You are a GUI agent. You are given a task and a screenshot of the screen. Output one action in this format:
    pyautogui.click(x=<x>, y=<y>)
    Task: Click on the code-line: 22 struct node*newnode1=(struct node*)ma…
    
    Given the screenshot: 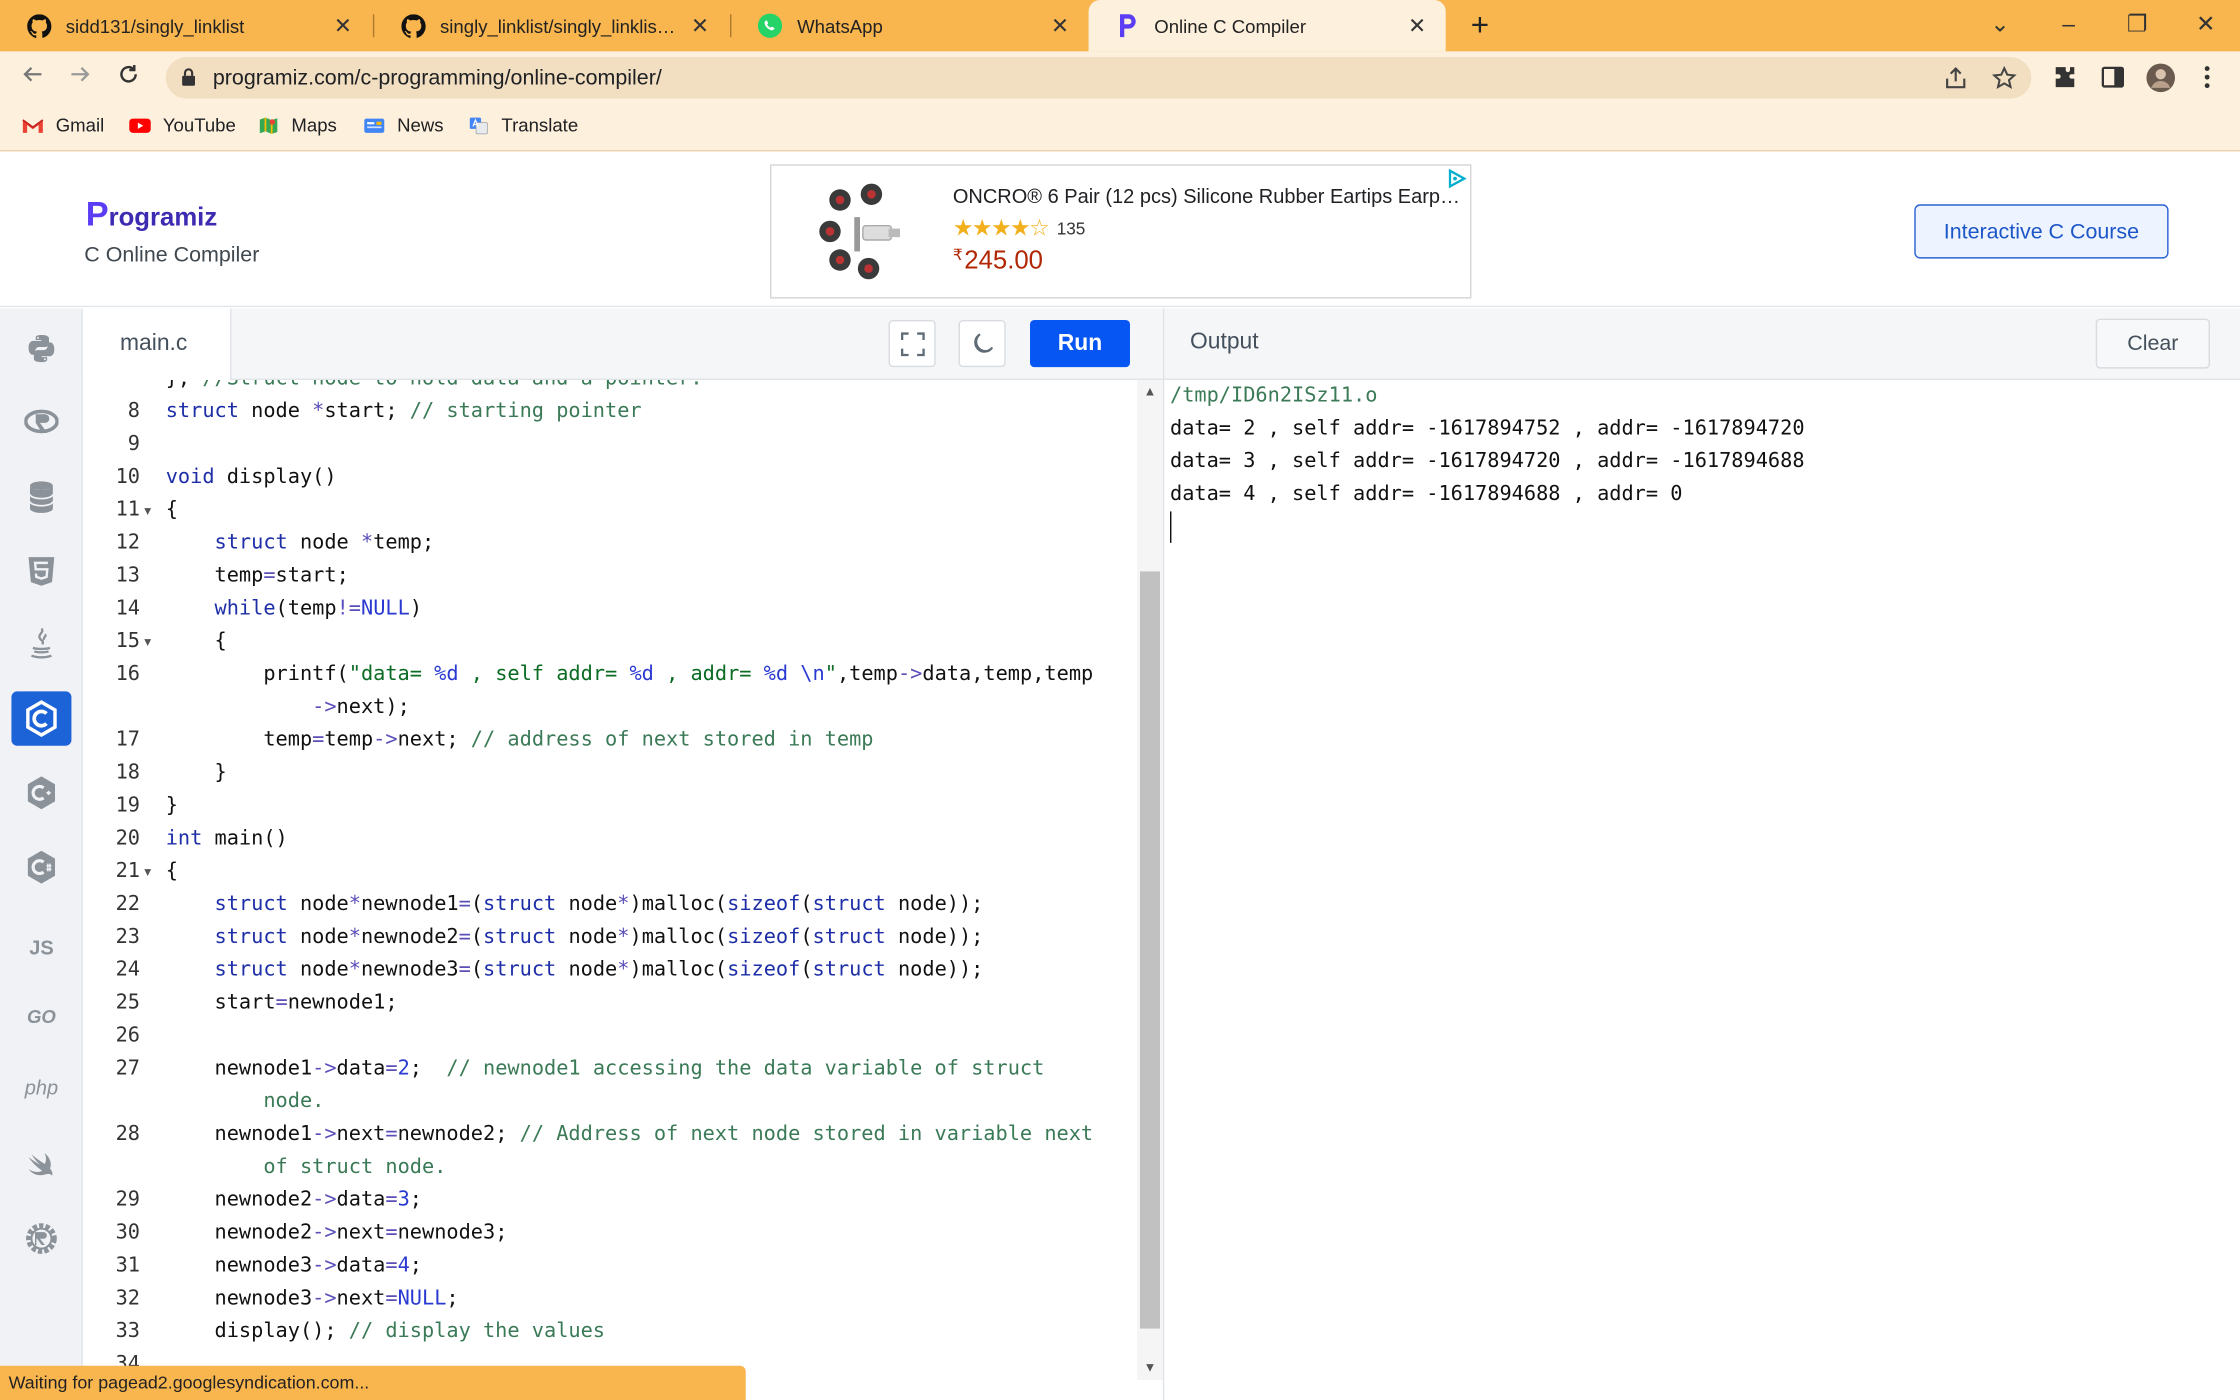 What is the action you would take?
    pyautogui.click(x=610, y=905)
    